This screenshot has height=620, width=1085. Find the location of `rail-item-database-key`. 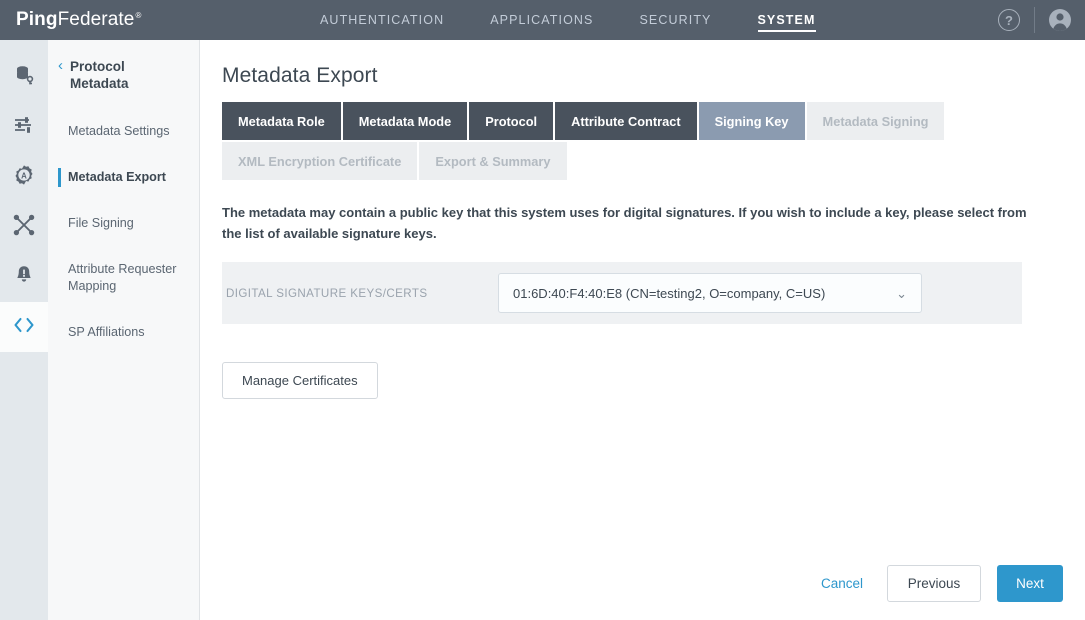

rail-item-database-key is located at coordinates (24, 77).